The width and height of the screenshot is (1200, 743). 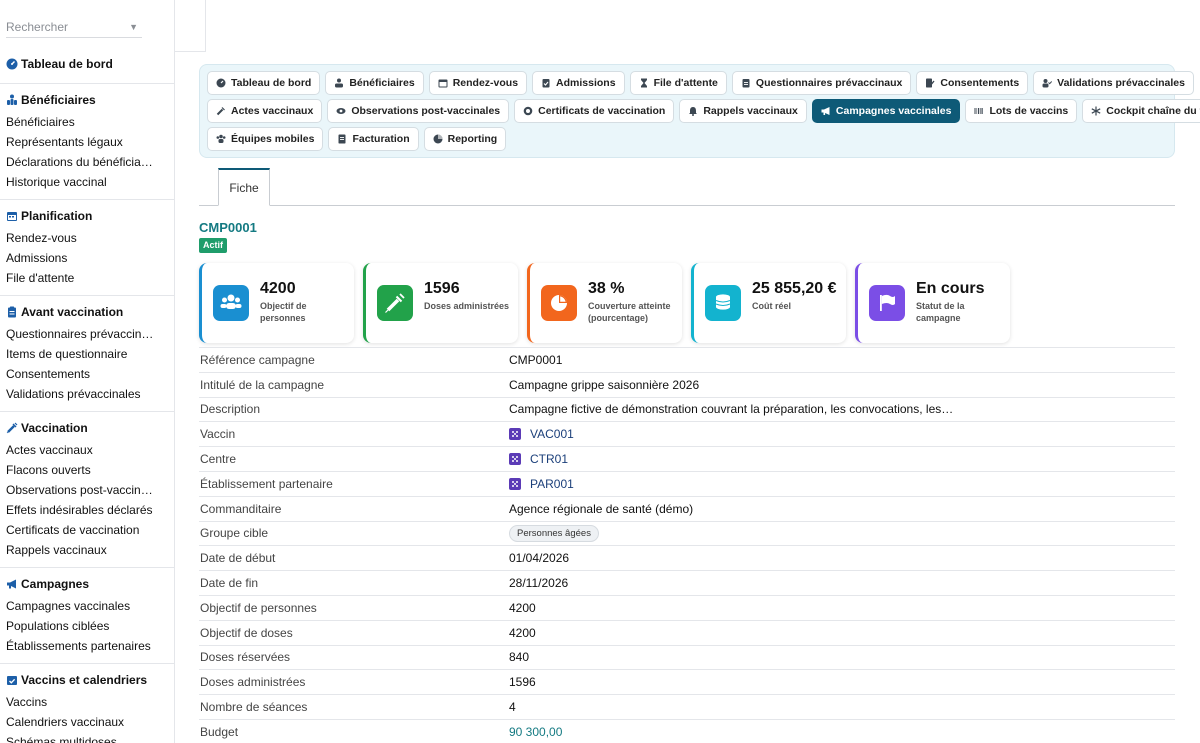 I want to click on module-nav-pill: Campagnes vaccinales, so click(x=886, y=111).